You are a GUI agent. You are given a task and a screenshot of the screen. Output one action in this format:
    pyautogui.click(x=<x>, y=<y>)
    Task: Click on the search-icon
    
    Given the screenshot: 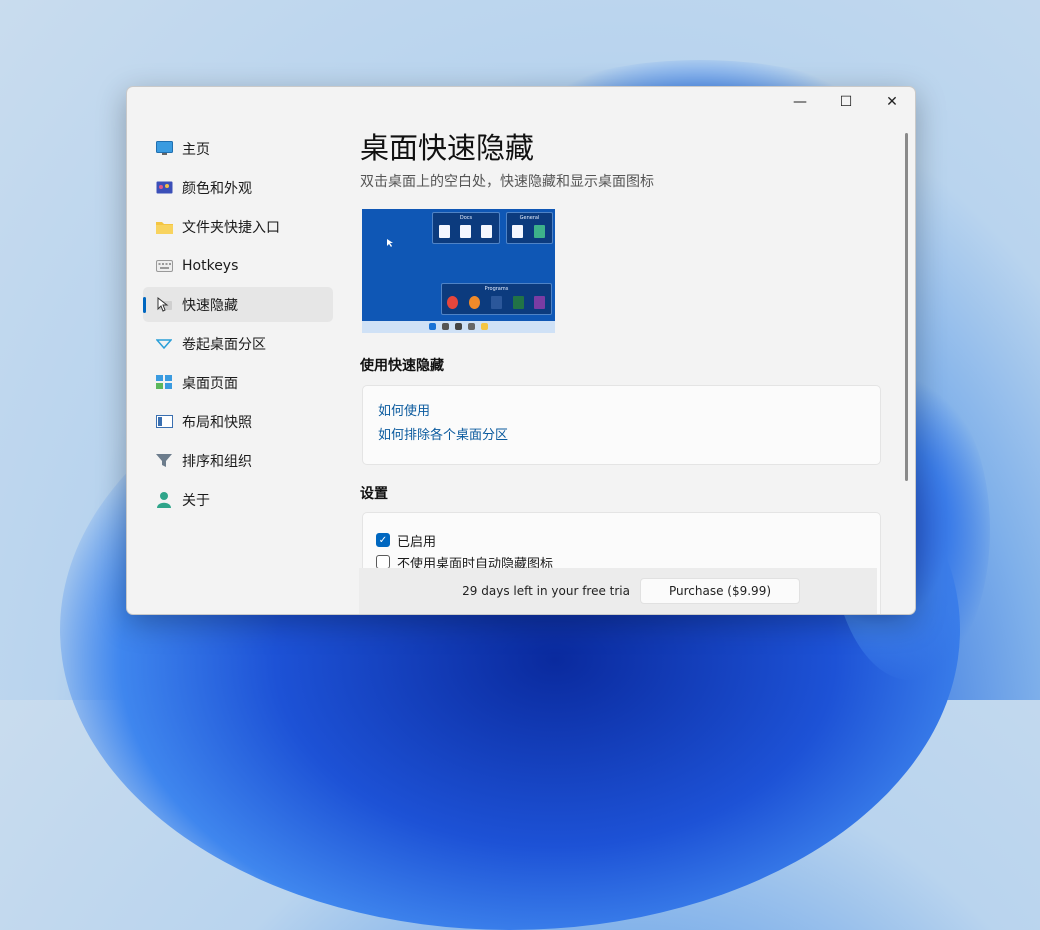 What is the action you would take?
    pyautogui.click(x=445, y=326)
    